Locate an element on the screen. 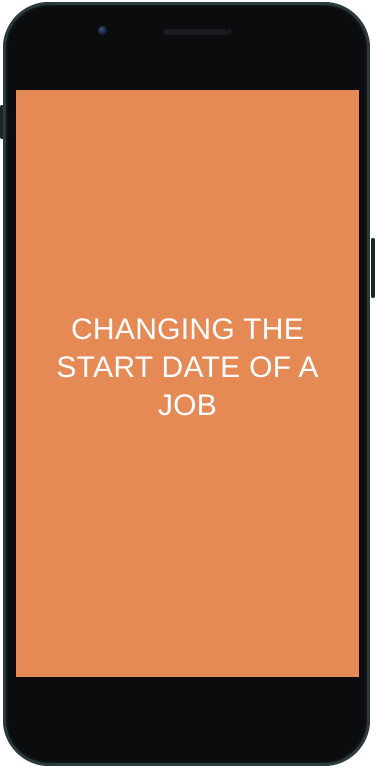 This screenshot has height=770, width=375. proximity-sensor is located at coordinates (229, 31).